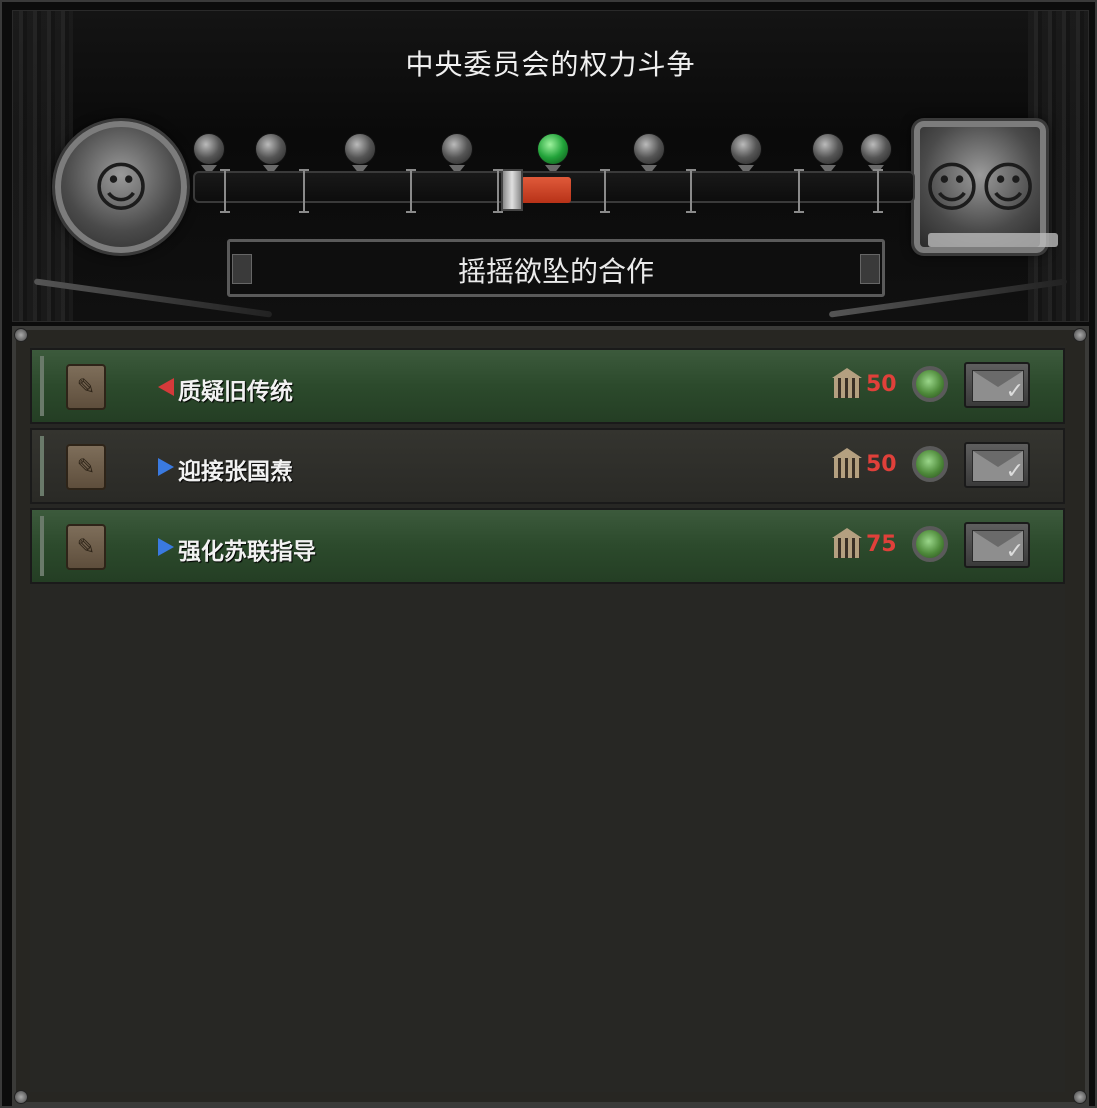 This screenshot has width=1097, height=1108. What do you see at coordinates (881, 544) in the screenshot?
I see `cost-value: 75` at bounding box center [881, 544].